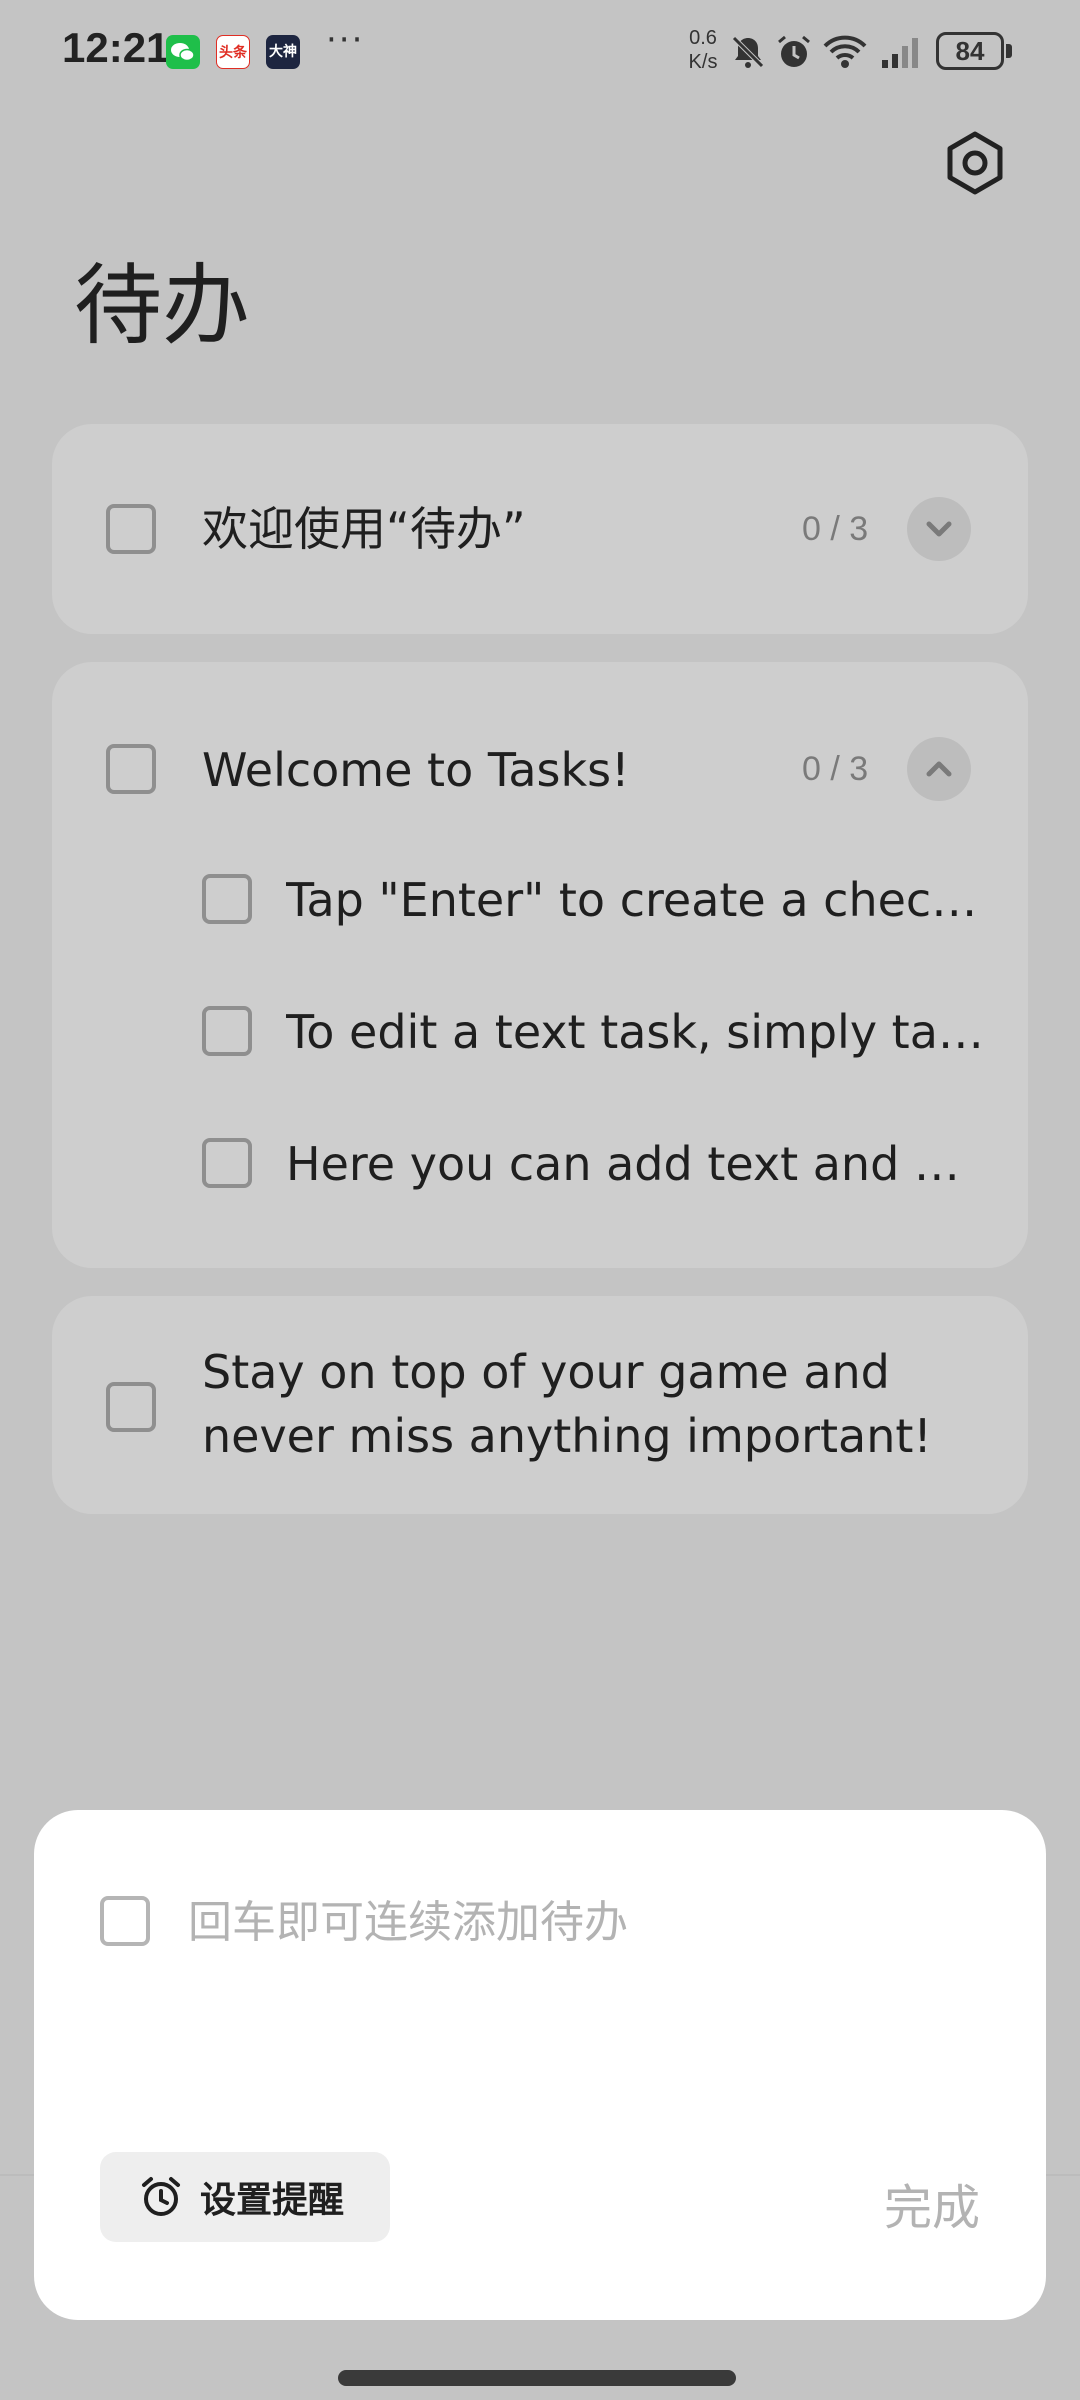 The image size is (1080, 2400). What do you see at coordinates (537, 2378) in the screenshot?
I see `home-indicator` at bounding box center [537, 2378].